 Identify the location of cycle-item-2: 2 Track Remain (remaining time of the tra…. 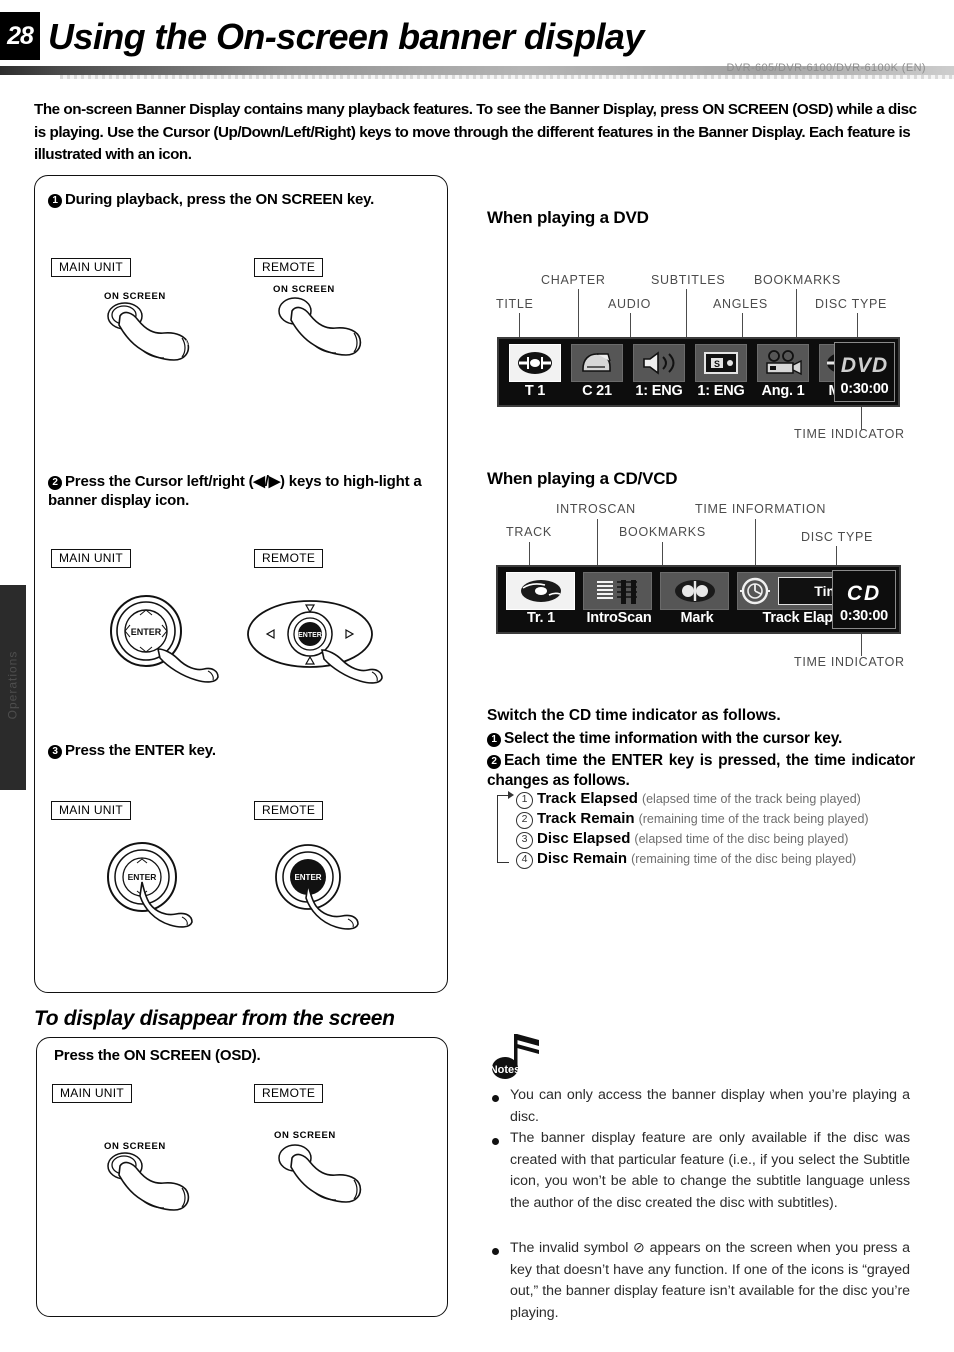
(692, 819).